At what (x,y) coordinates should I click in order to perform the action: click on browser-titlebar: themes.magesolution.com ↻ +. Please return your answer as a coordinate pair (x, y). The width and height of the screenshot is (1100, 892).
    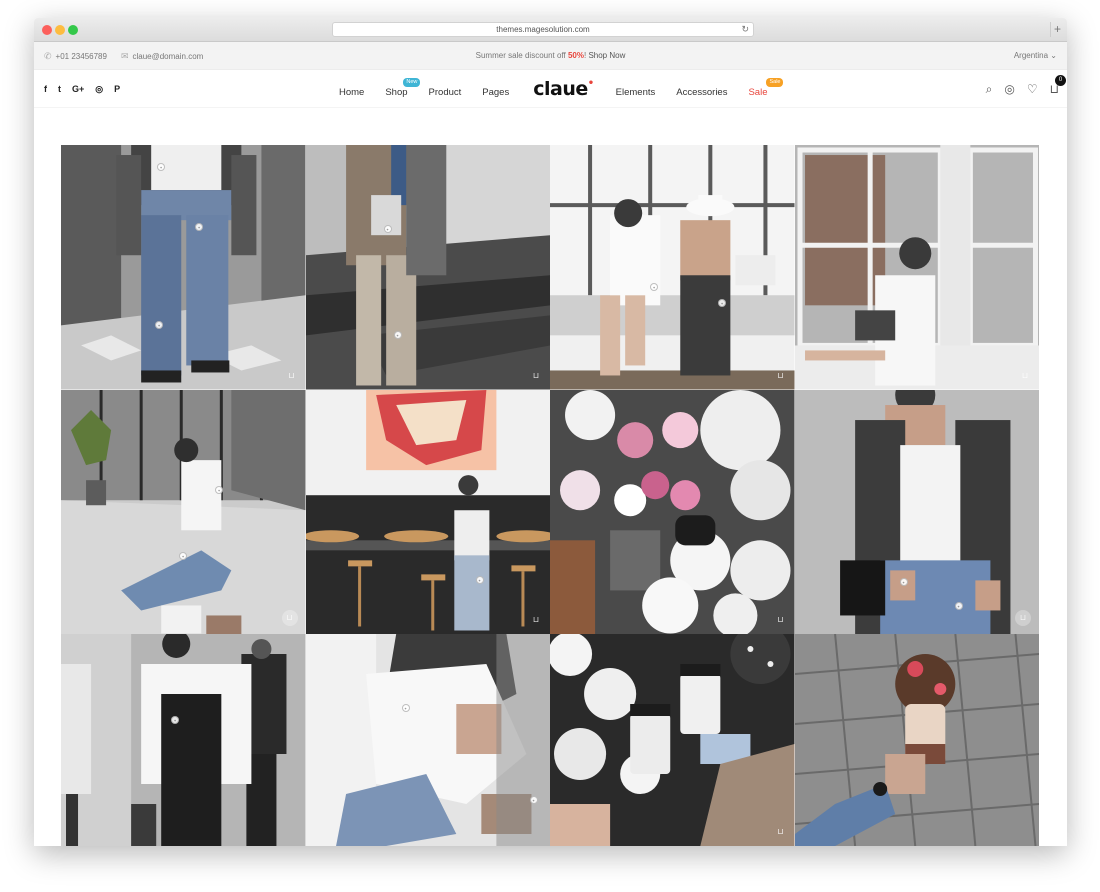
    Looking at the image, I should click on (550, 30).